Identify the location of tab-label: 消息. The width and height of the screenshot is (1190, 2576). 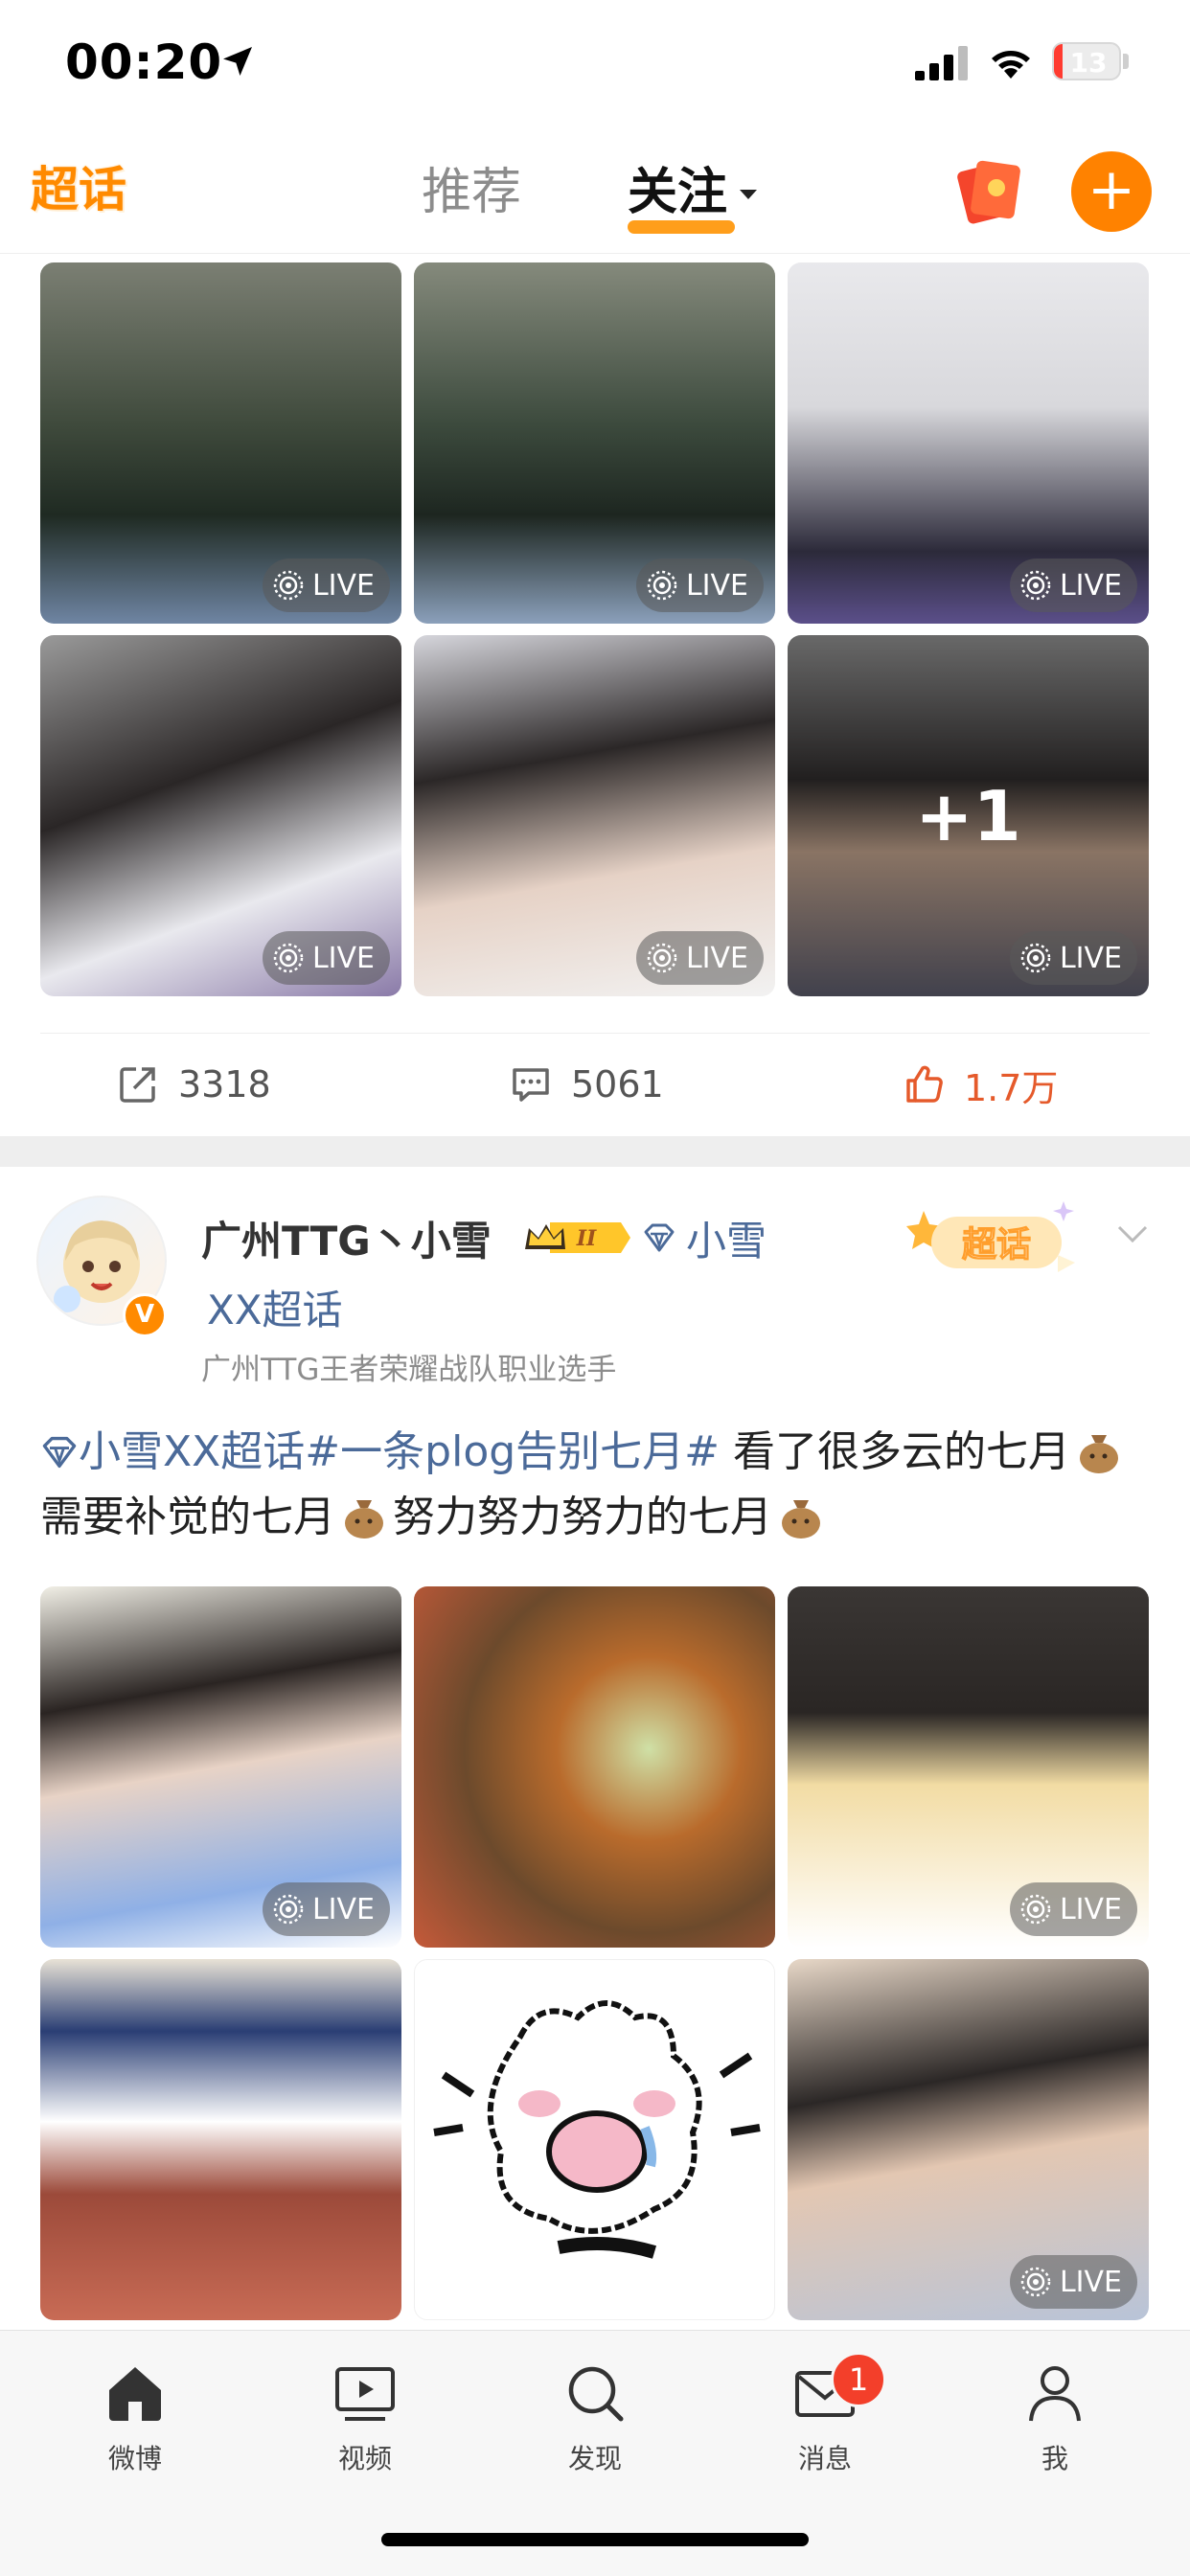
(825, 2458).